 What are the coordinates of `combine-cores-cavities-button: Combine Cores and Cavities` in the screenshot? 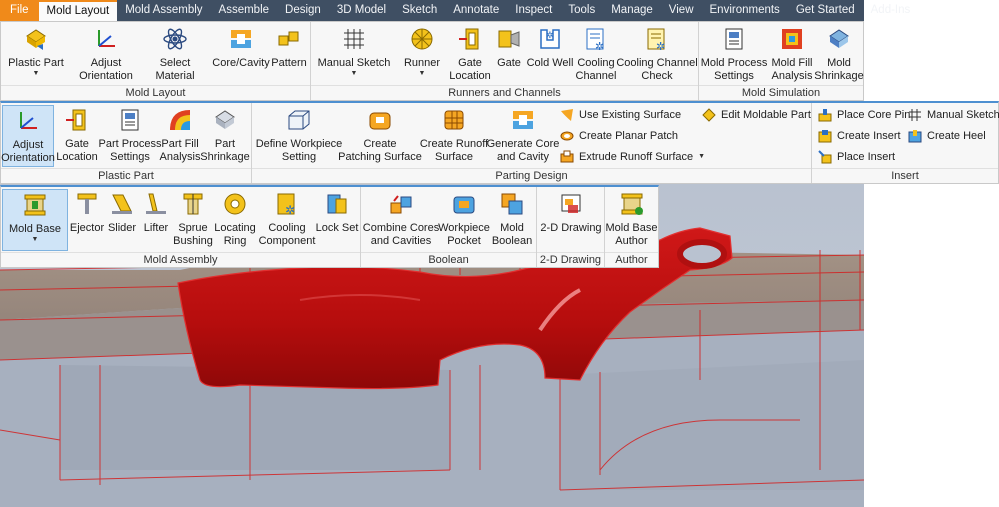 It's located at (401, 218).